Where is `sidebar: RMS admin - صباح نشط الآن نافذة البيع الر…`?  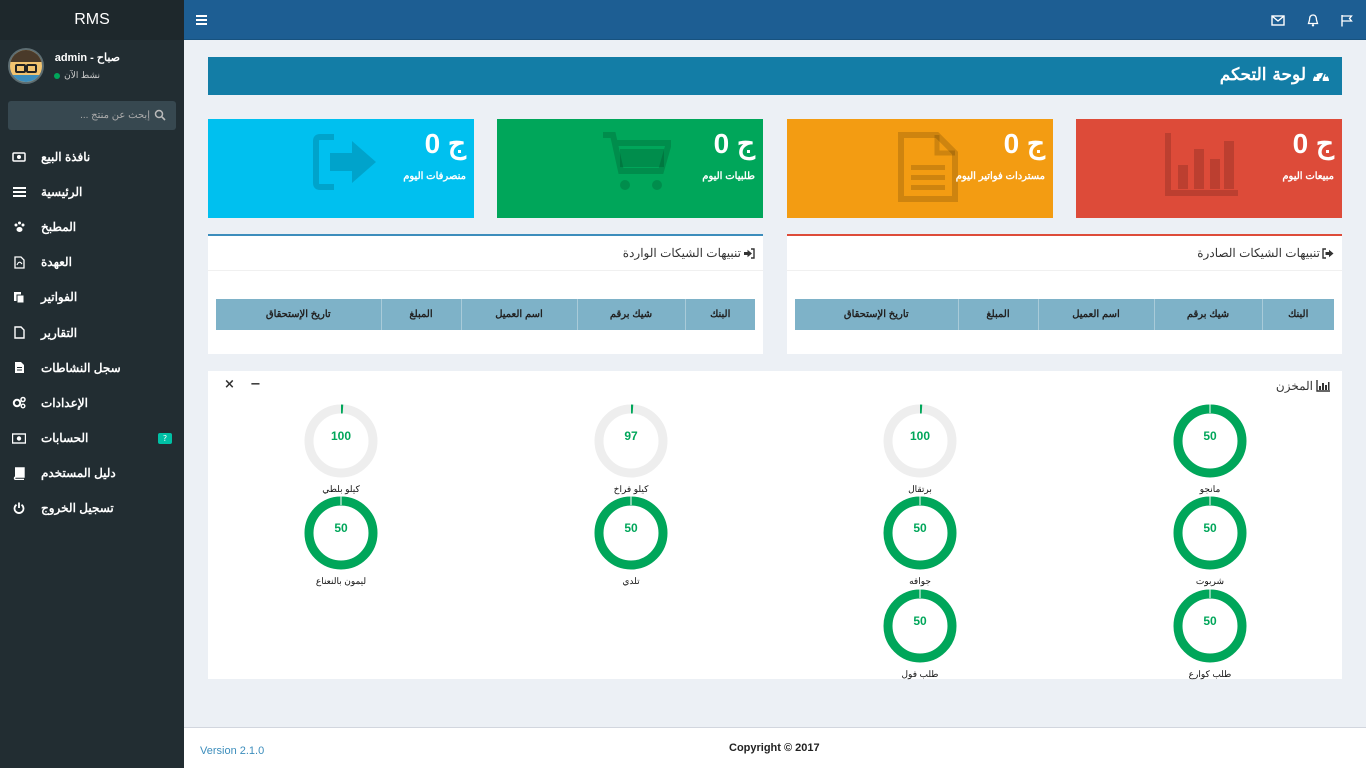
sidebar: RMS admin - صباح نشط الآن نافذة البيع الر… is located at coordinates (92, 384).